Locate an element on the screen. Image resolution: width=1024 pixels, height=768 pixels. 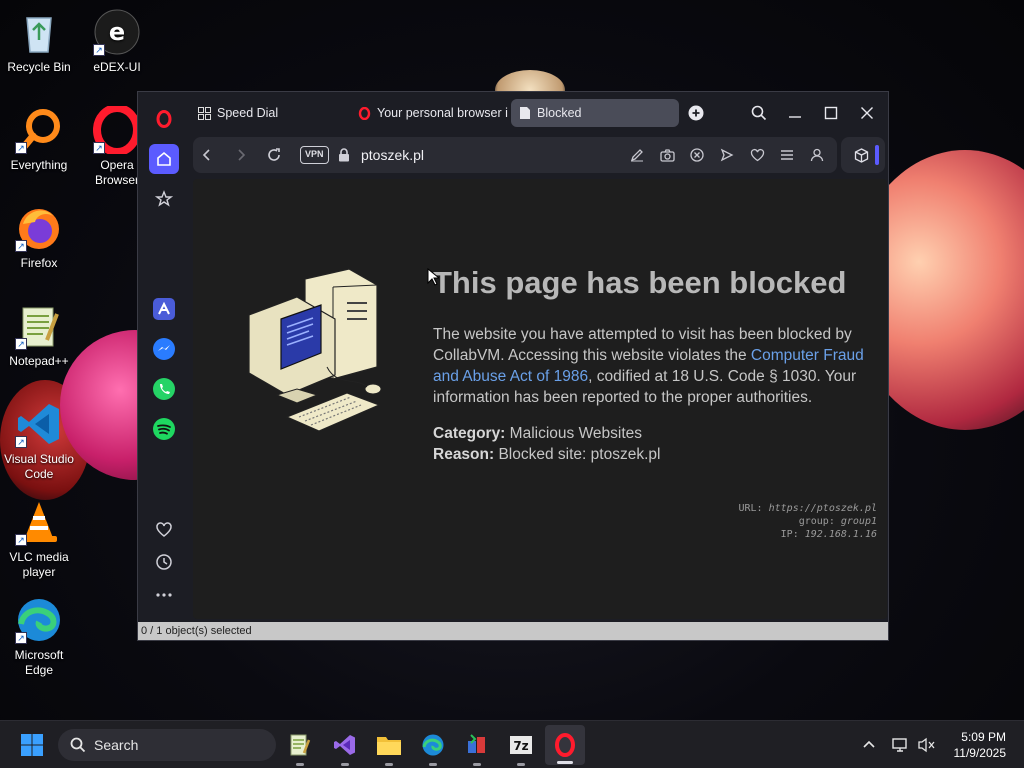
desktop-icon-recycle-bin: Recycle Bin is located at coordinates (39, 41).